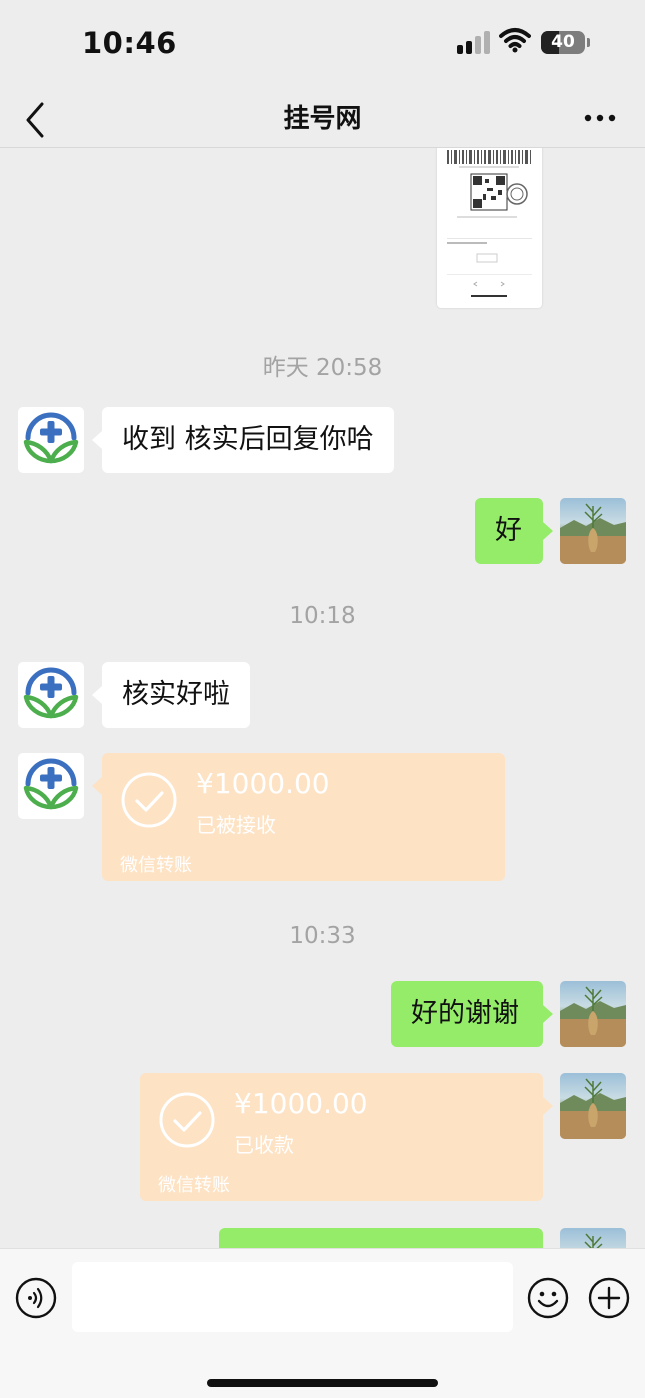 The width and height of the screenshot is (645, 1398). I want to click on input-bar, so click(322, 1323).